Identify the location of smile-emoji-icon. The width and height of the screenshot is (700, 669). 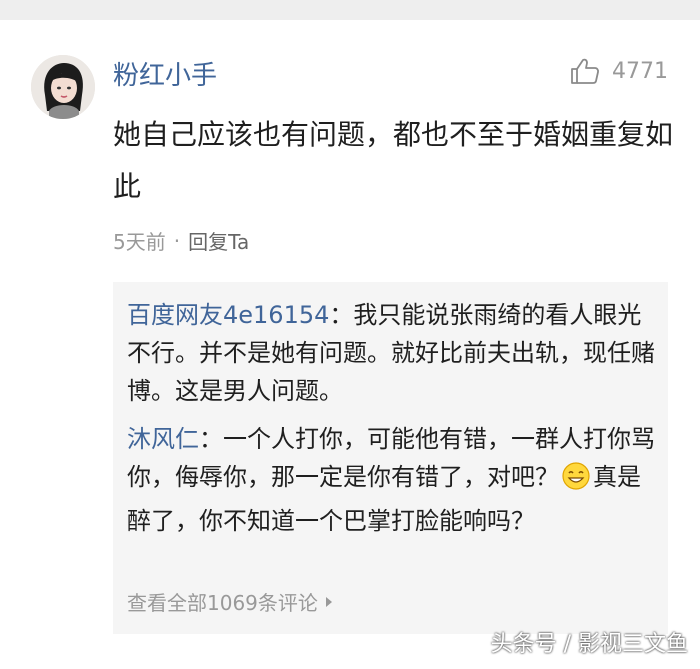
(576, 481).